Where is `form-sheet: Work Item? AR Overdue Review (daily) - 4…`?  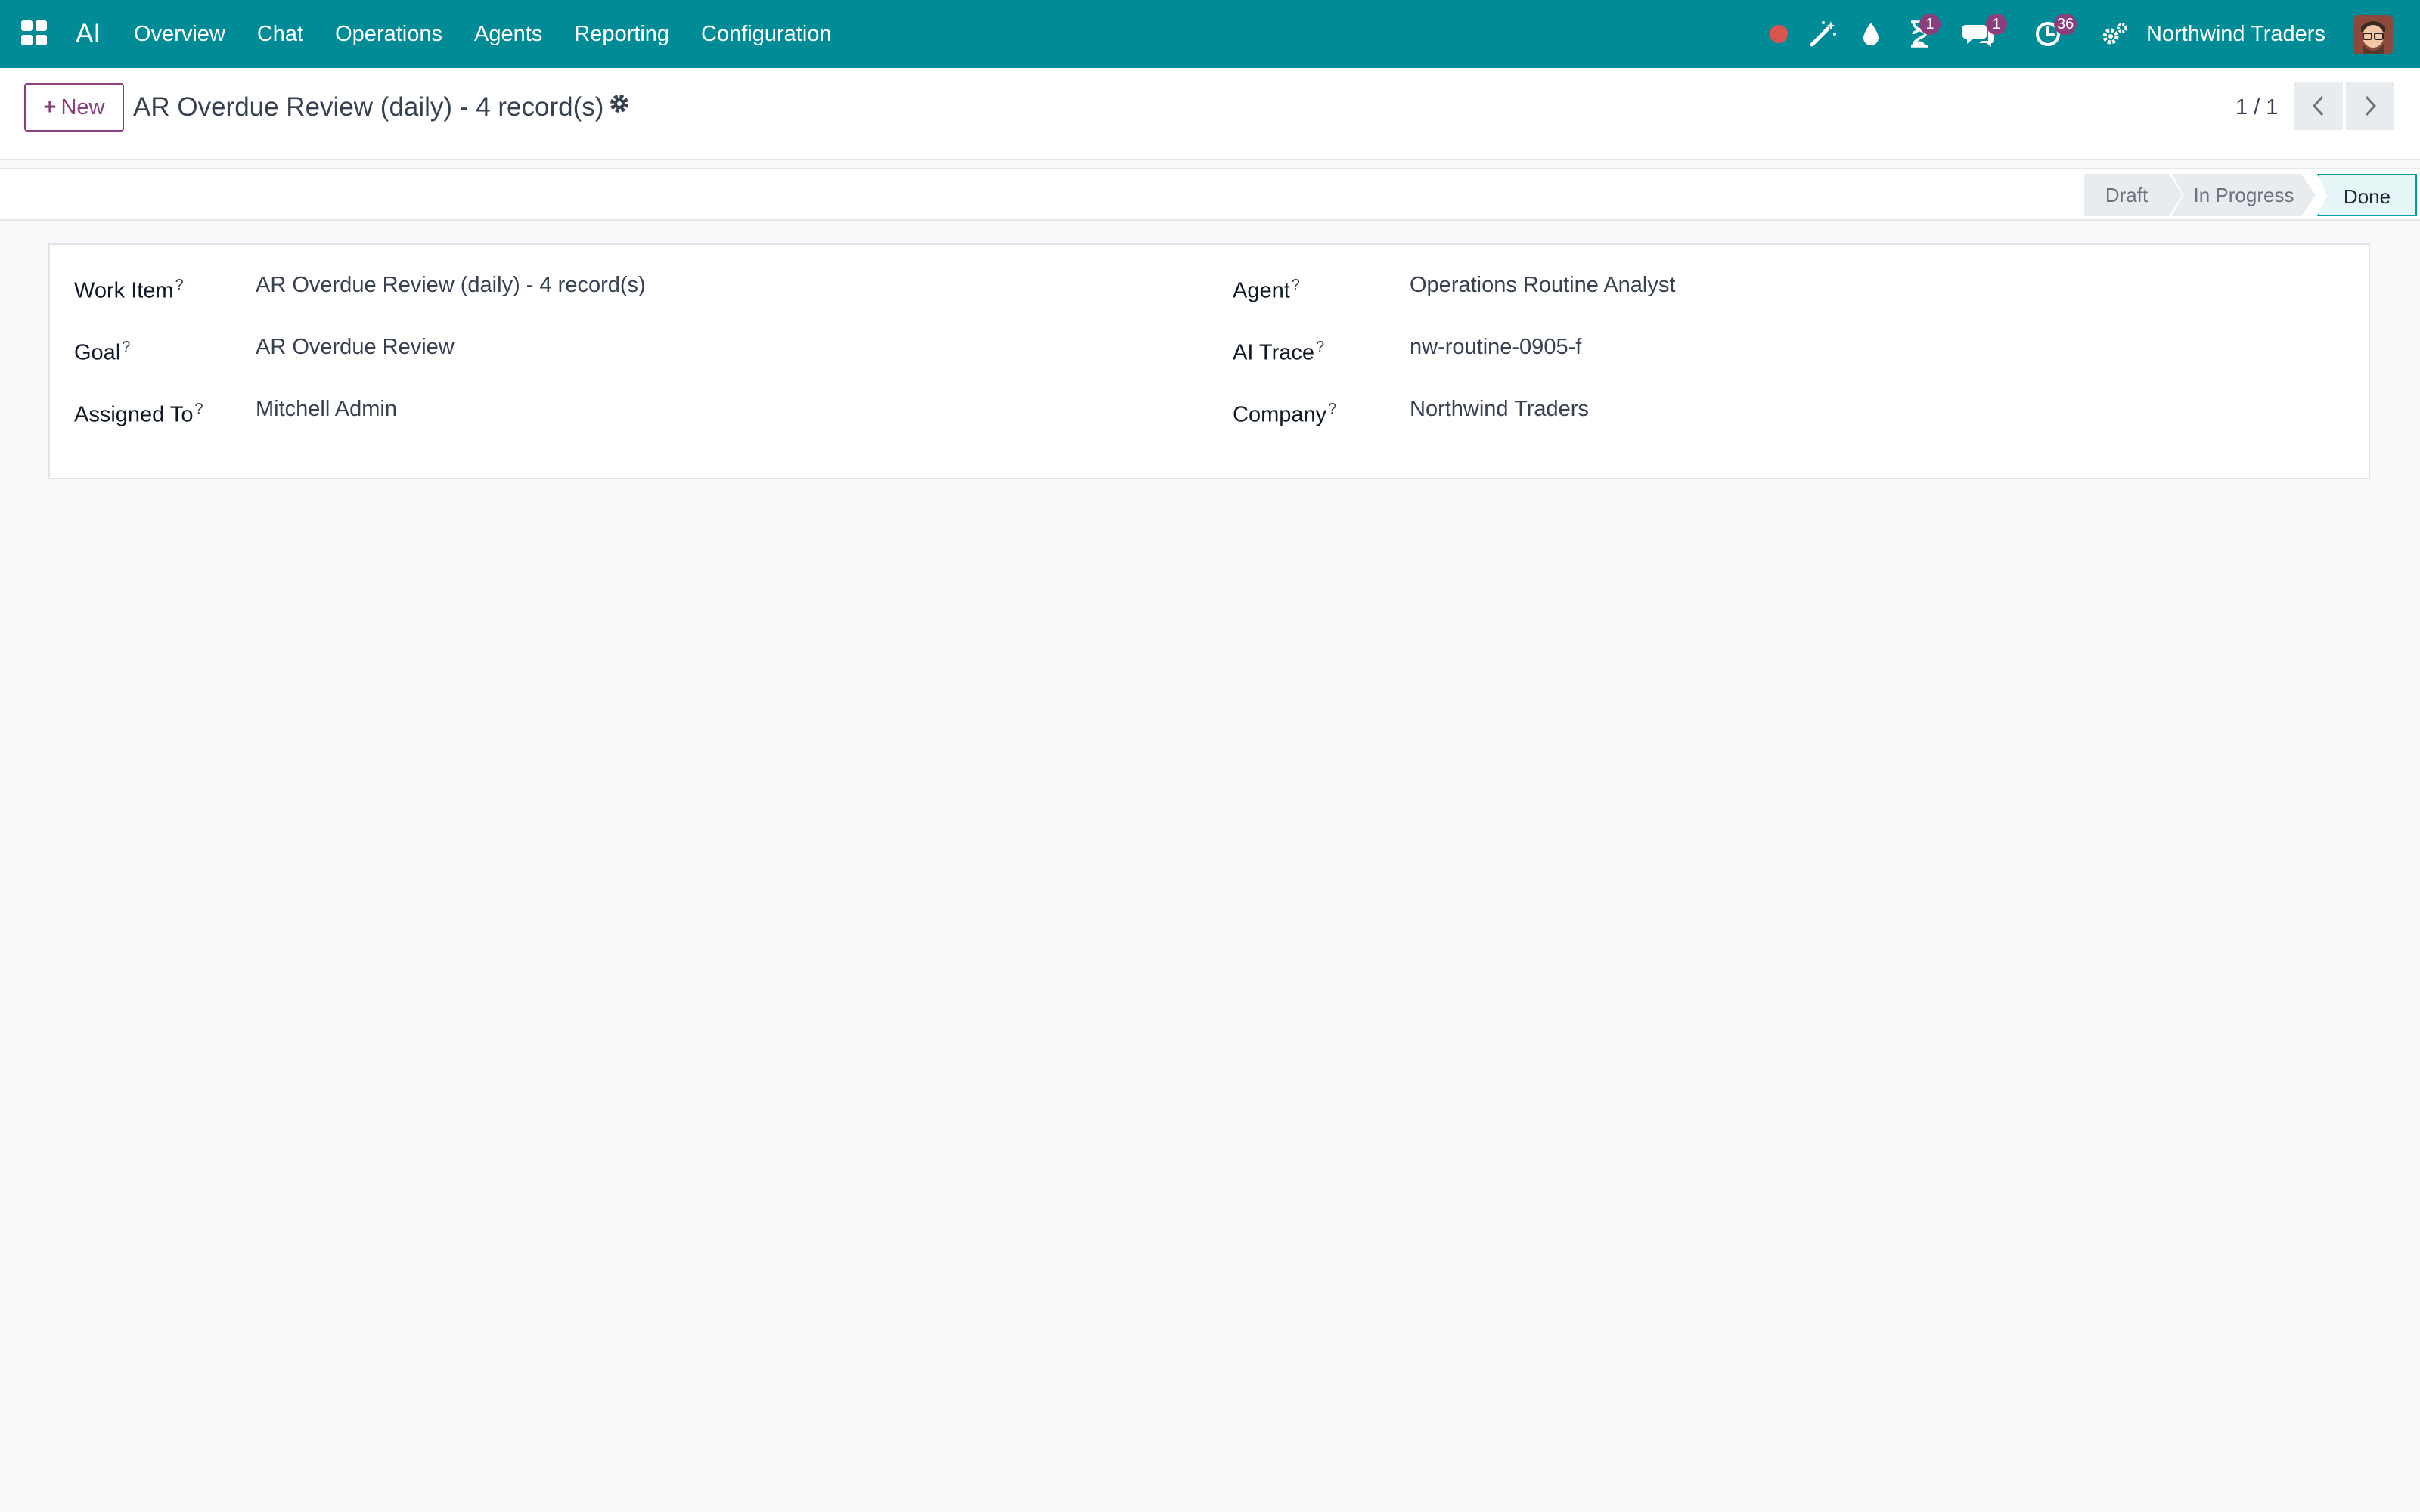
form-sheet: Work Item? AR Overdue Review (daily) - 4… is located at coordinates (1209, 361).